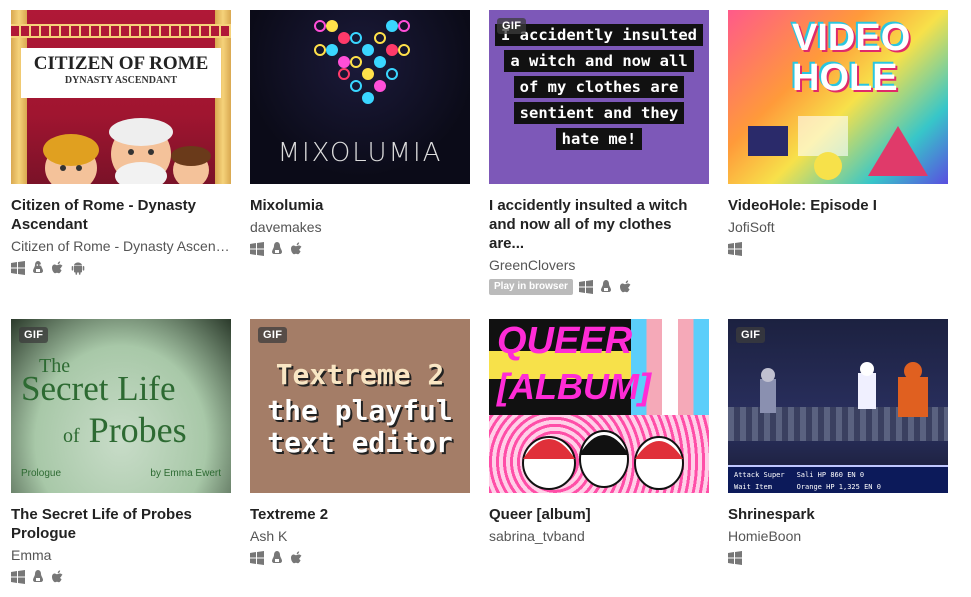 The width and height of the screenshot is (971, 597). I want to click on thumbnail-title-word: Probes, so click(137, 430).